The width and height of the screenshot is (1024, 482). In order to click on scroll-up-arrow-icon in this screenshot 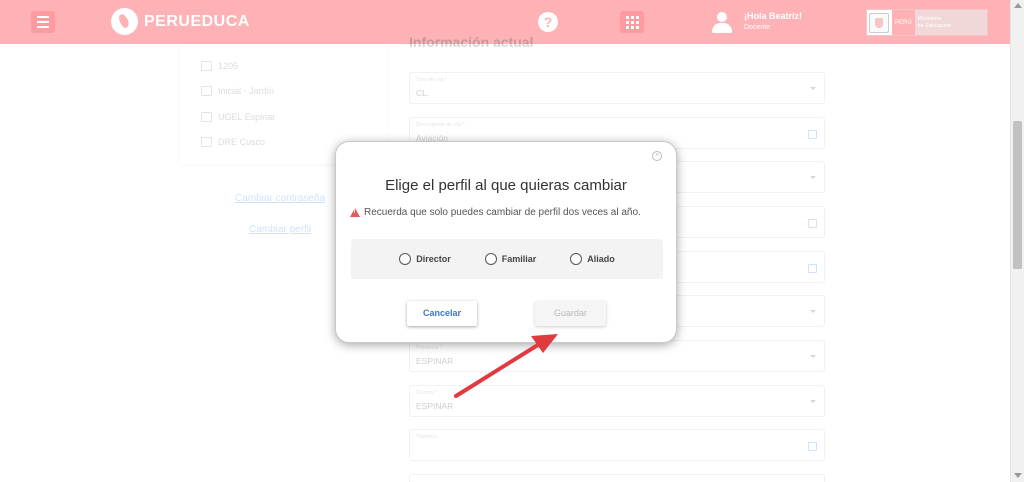, I will do `click(1018, 5)`.